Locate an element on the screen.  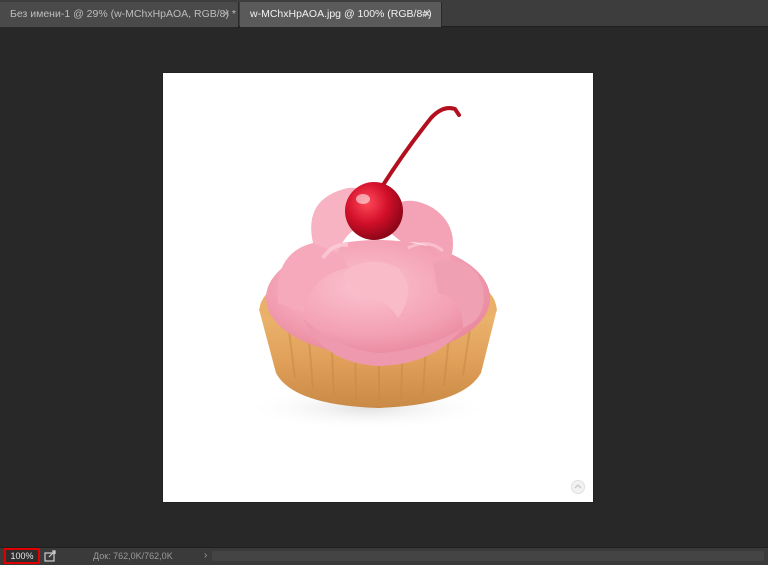
status-menu-arrow-icon: › is located at coordinates (205, 556).